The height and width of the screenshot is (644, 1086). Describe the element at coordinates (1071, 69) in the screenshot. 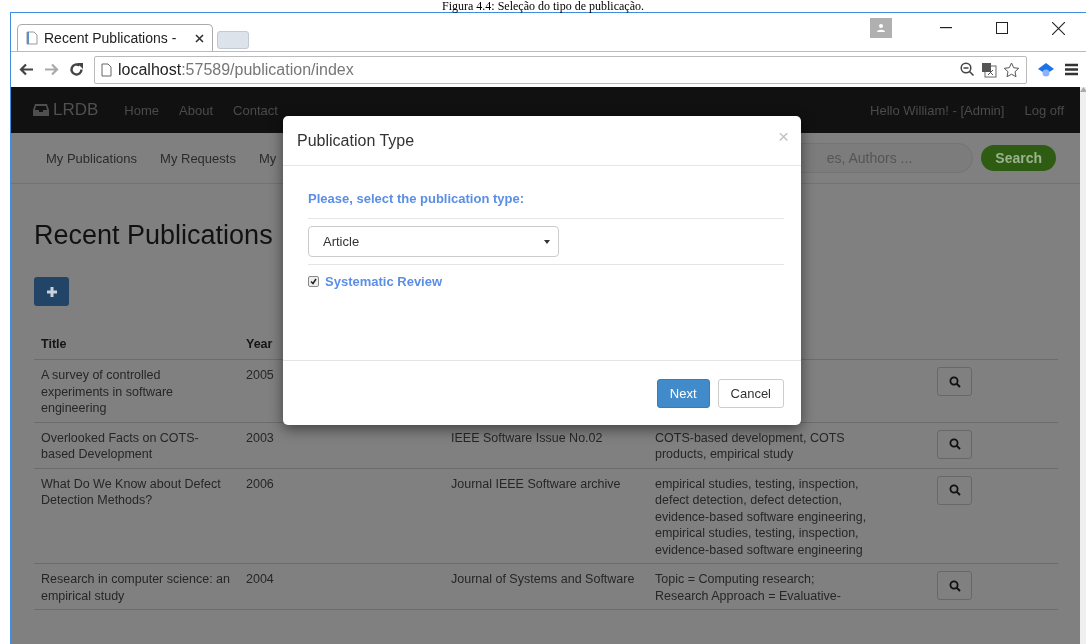

I see `menu-icon` at that location.